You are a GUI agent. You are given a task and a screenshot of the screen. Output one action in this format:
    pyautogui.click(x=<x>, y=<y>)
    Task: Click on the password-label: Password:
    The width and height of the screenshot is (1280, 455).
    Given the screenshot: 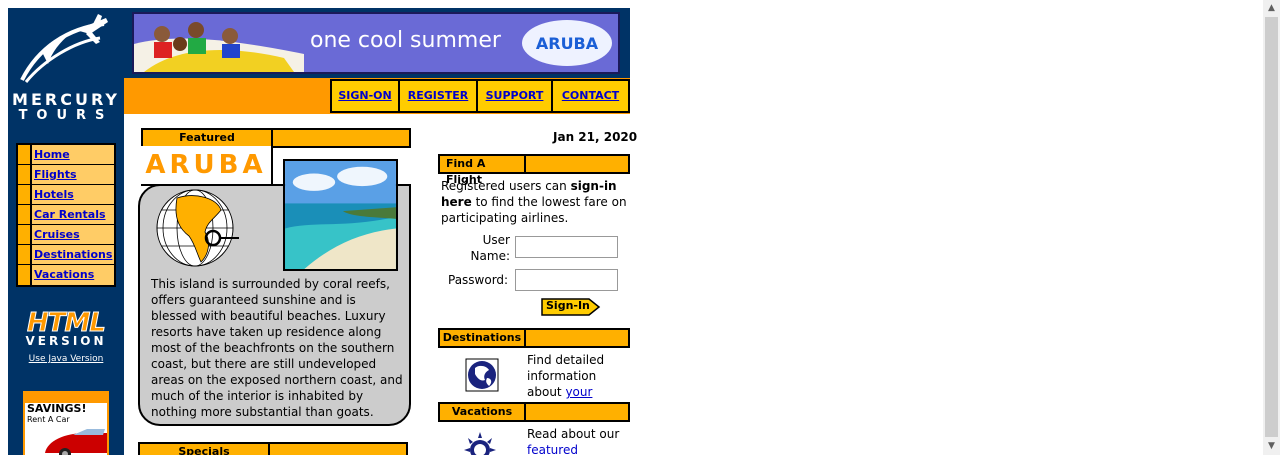 What is the action you would take?
    pyautogui.click(x=478, y=280)
    